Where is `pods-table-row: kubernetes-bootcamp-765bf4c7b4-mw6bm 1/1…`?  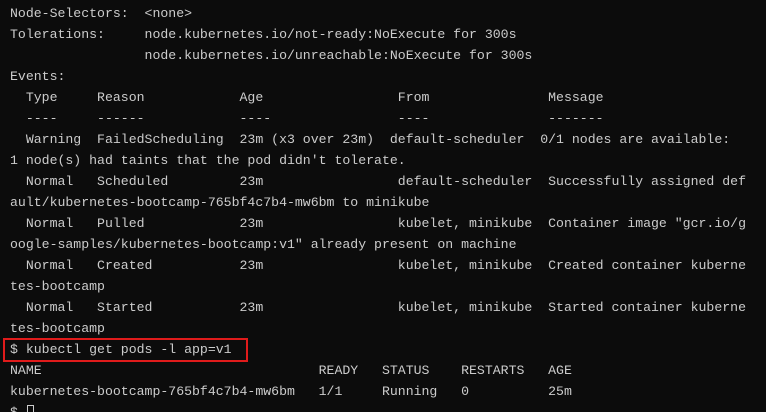 pods-table-row: kubernetes-bootcamp-765bf4c7b4-mw6bm 1/1… is located at coordinates (291, 391).